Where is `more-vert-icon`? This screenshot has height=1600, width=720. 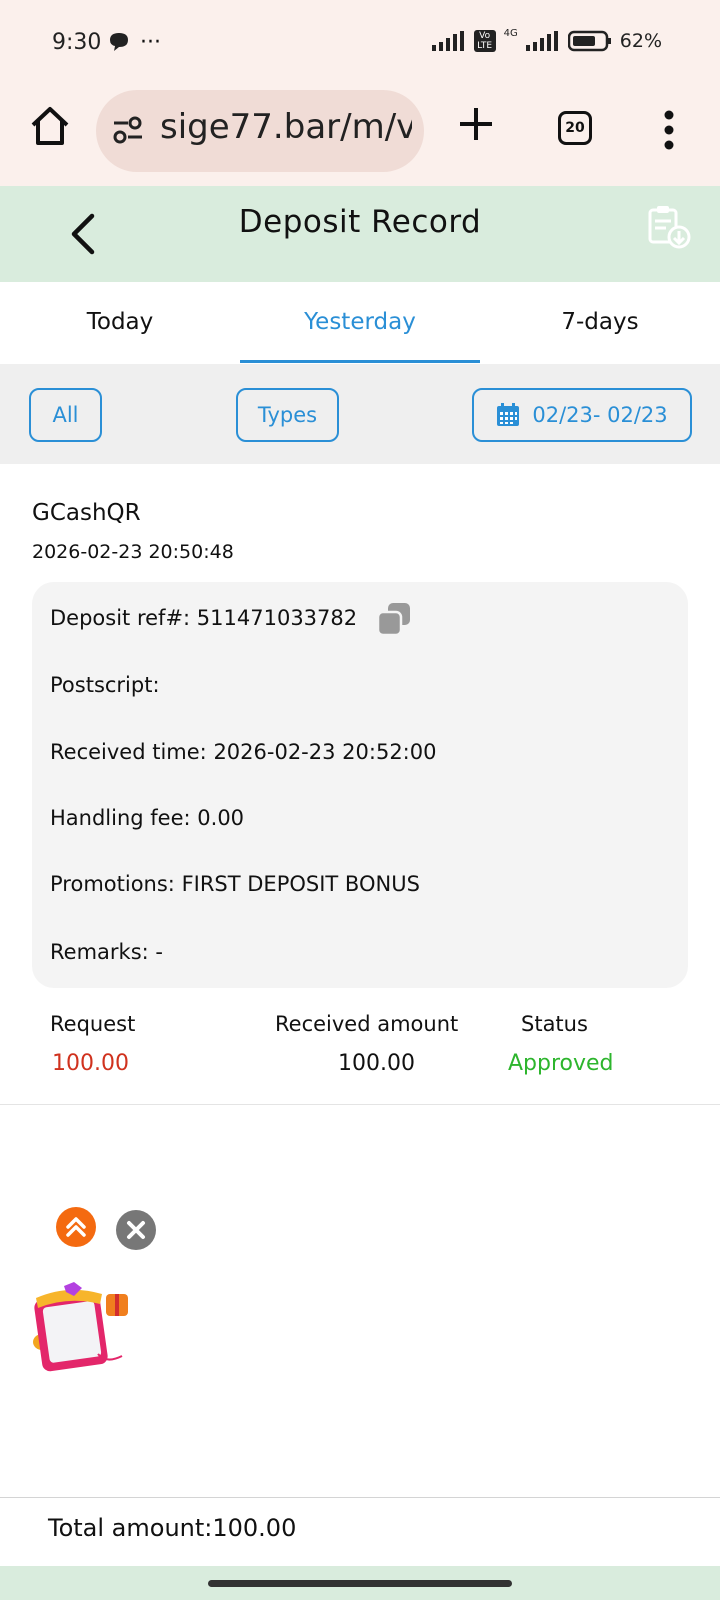 more-vert-icon is located at coordinates (669, 130).